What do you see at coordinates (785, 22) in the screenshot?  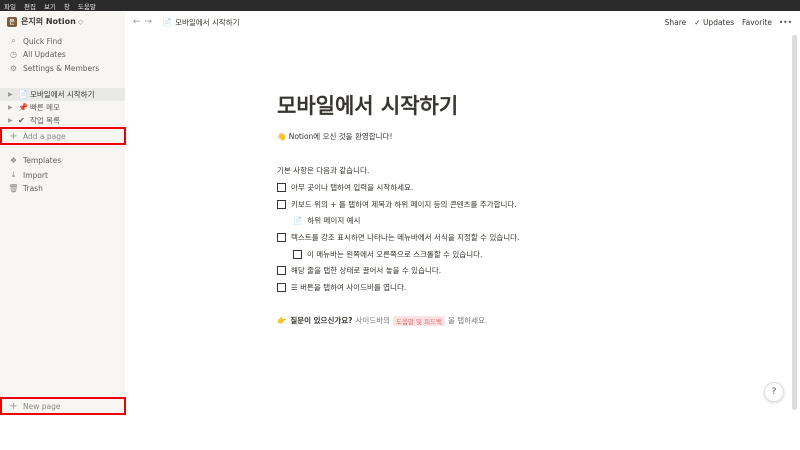 I see `more-options-icon: •••` at bounding box center [785, 22].